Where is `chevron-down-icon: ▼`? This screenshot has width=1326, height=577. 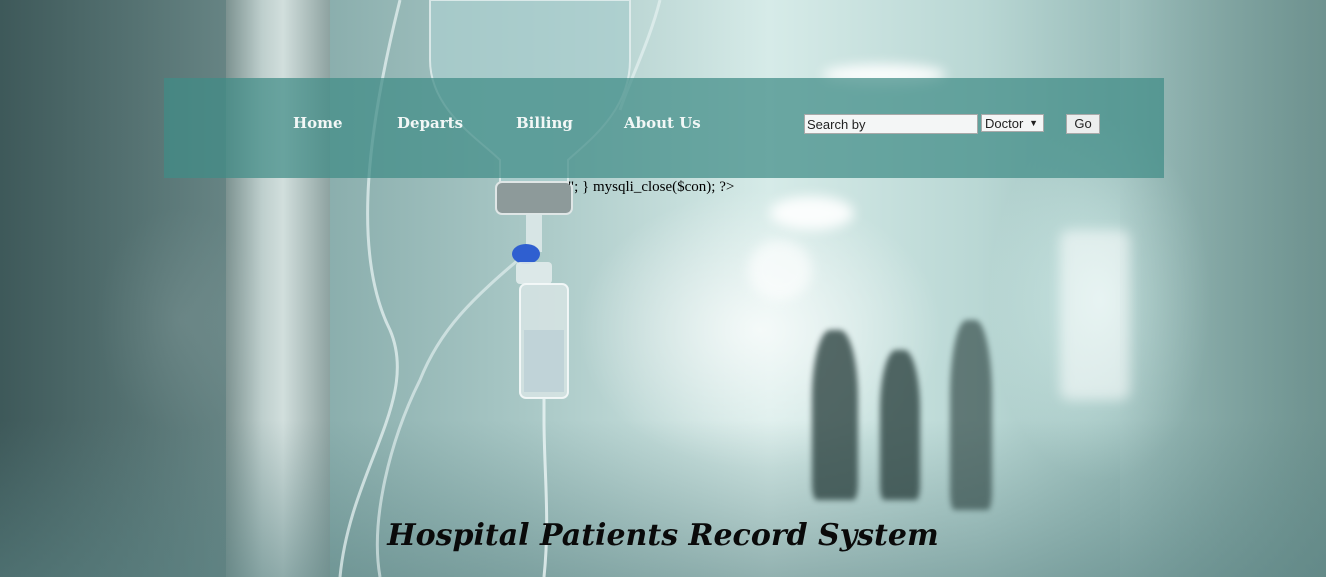 chevron-down-icon: ▼ is located at coordinates (1033, 123).